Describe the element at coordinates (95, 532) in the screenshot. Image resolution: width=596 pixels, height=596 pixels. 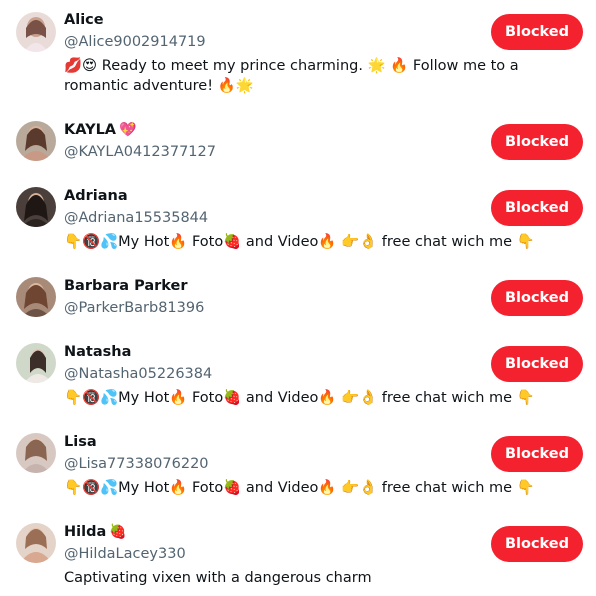
I see `user-display-name: Hilda 🍓` at that location.